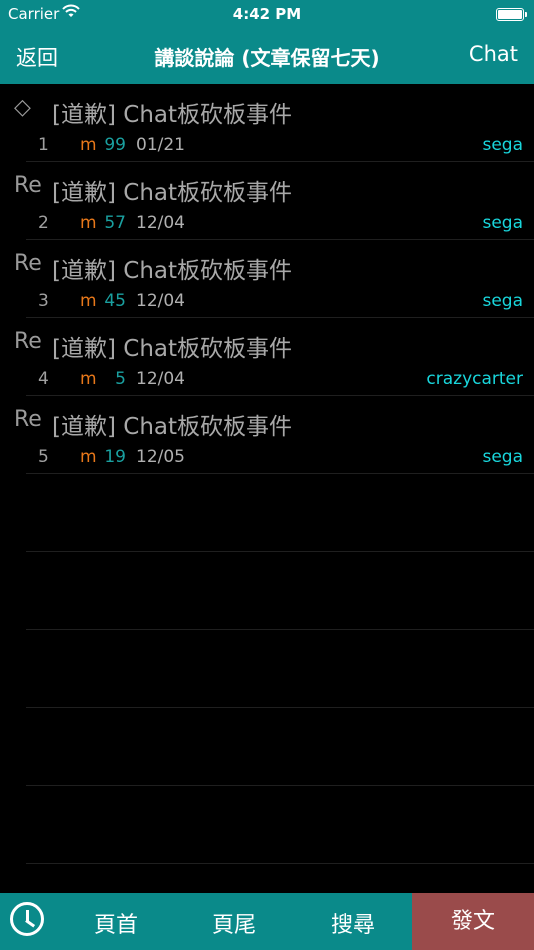 The height and width of the screenshot is (950, 534). What do you see at coordinates (353, 923) in the screenshot?
I see `search-button: 搜尋` at bounding box center [353, 923].